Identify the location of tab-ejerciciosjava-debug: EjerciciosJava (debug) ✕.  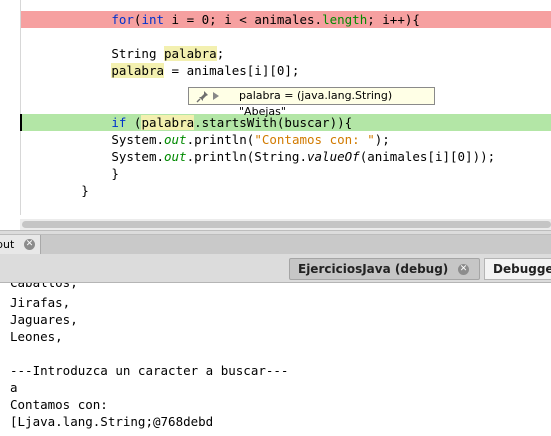
(384, 269).